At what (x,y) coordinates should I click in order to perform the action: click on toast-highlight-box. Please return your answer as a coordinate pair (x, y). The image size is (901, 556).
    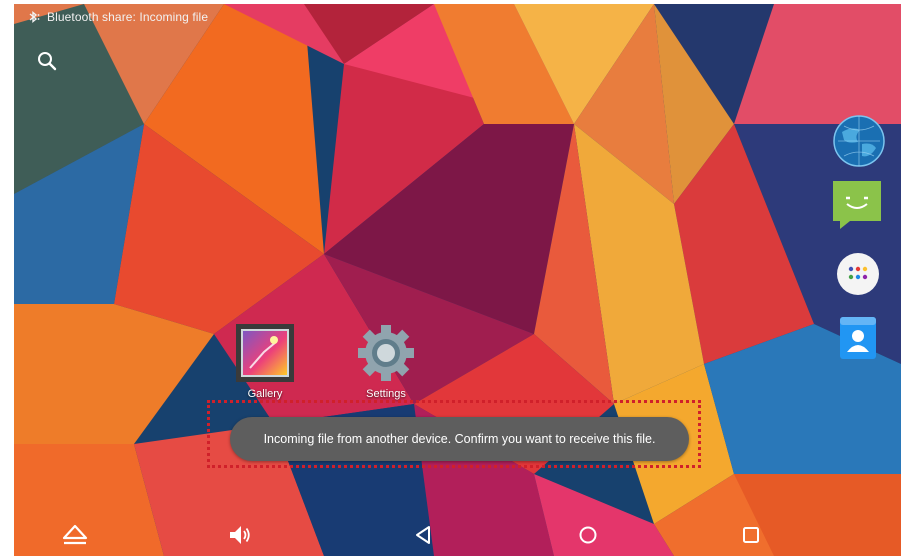
    Looking at the image, I should click on (454, 434).